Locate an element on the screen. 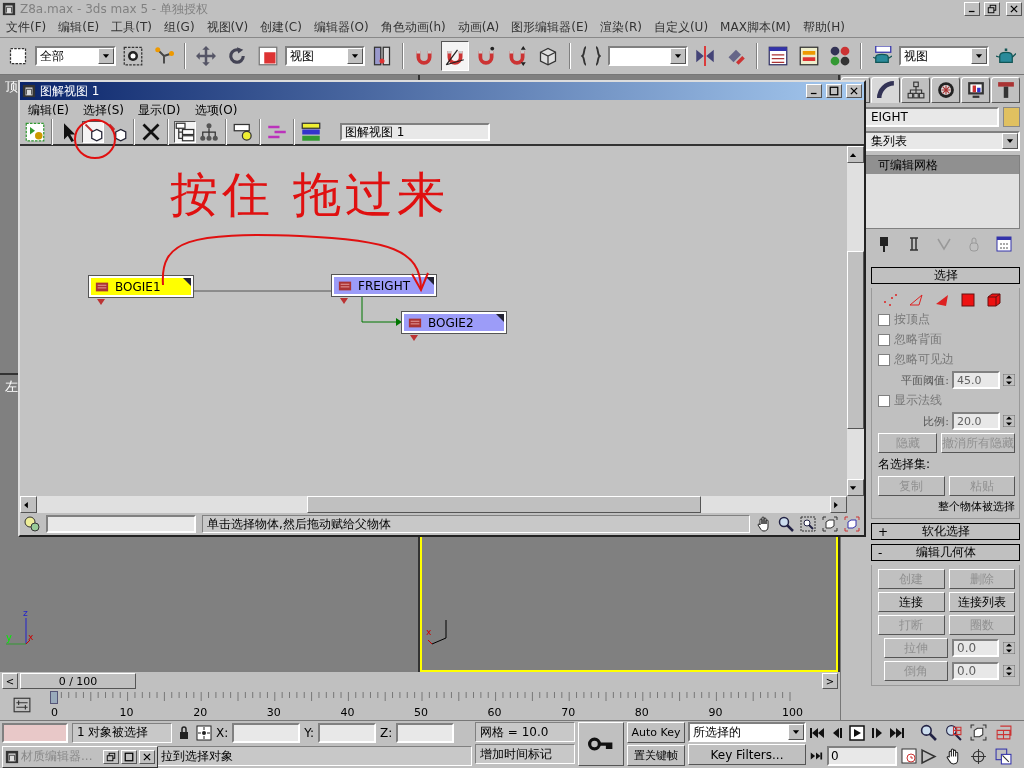 The image size is (1024, 768). edge-triangle-icon is located at coordinates (916, 300).